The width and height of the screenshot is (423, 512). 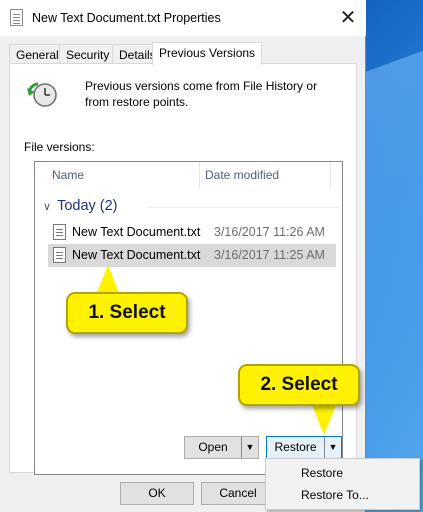 I want to click on list-item: New Text Document.txt 3/16/2017 11:26 AM, so click(x=192, y=232).